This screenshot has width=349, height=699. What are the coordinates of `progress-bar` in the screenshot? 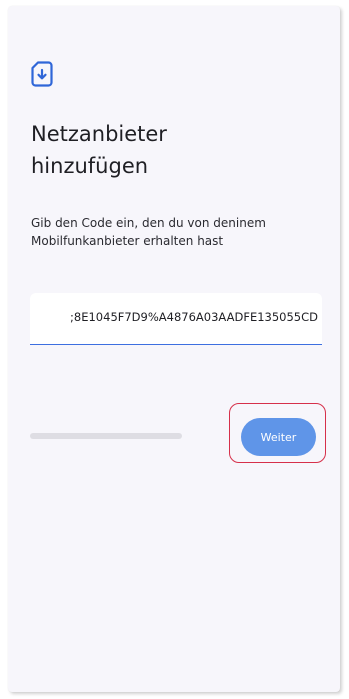 It's located at (106, 436).